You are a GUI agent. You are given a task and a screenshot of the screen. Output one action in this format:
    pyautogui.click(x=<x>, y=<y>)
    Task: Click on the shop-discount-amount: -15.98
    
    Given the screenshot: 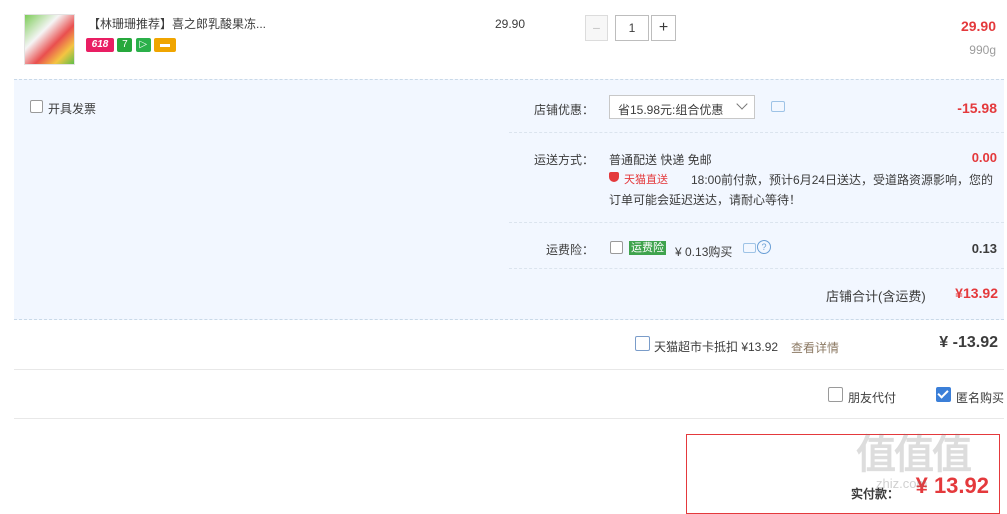 What is the action you would take?
    pyautogui.click(x=977, y=108)
    